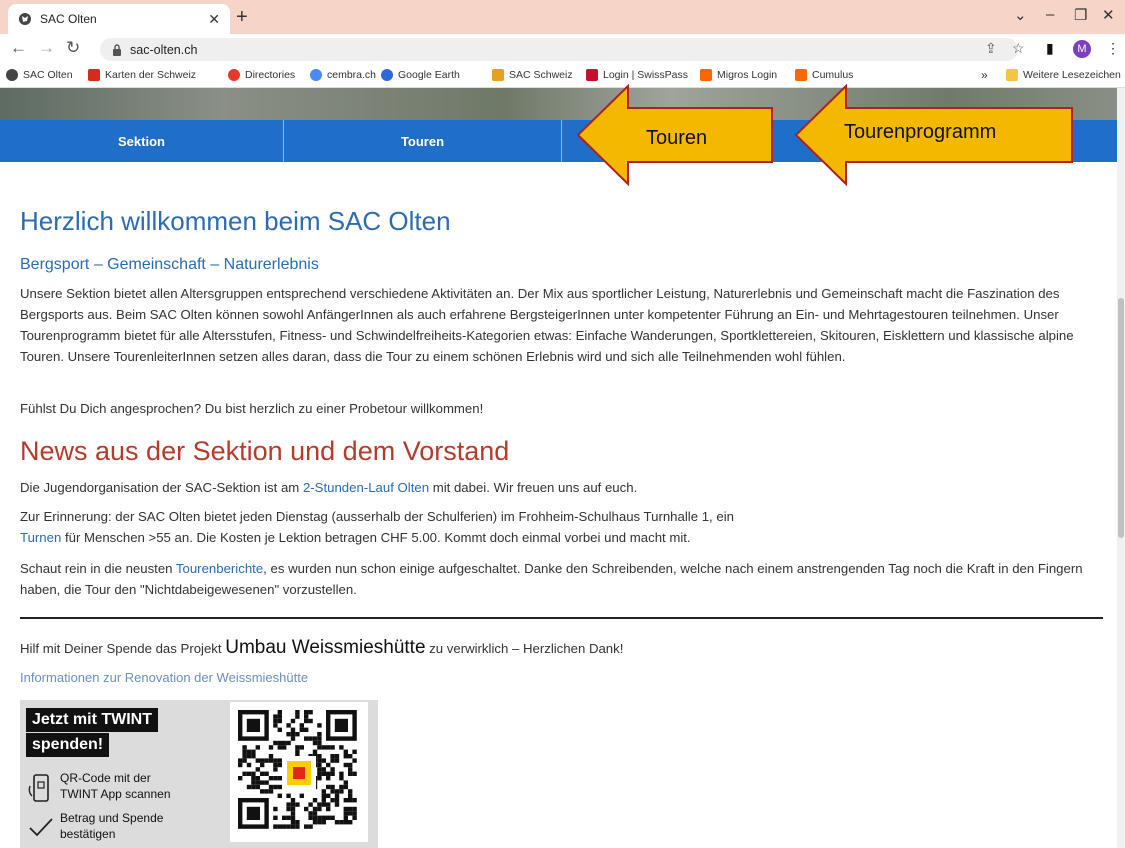  What do you see at coordinates (38, 788) in the screenshot?
I see `phone-scan-icon` at bounding box center [38, 788].